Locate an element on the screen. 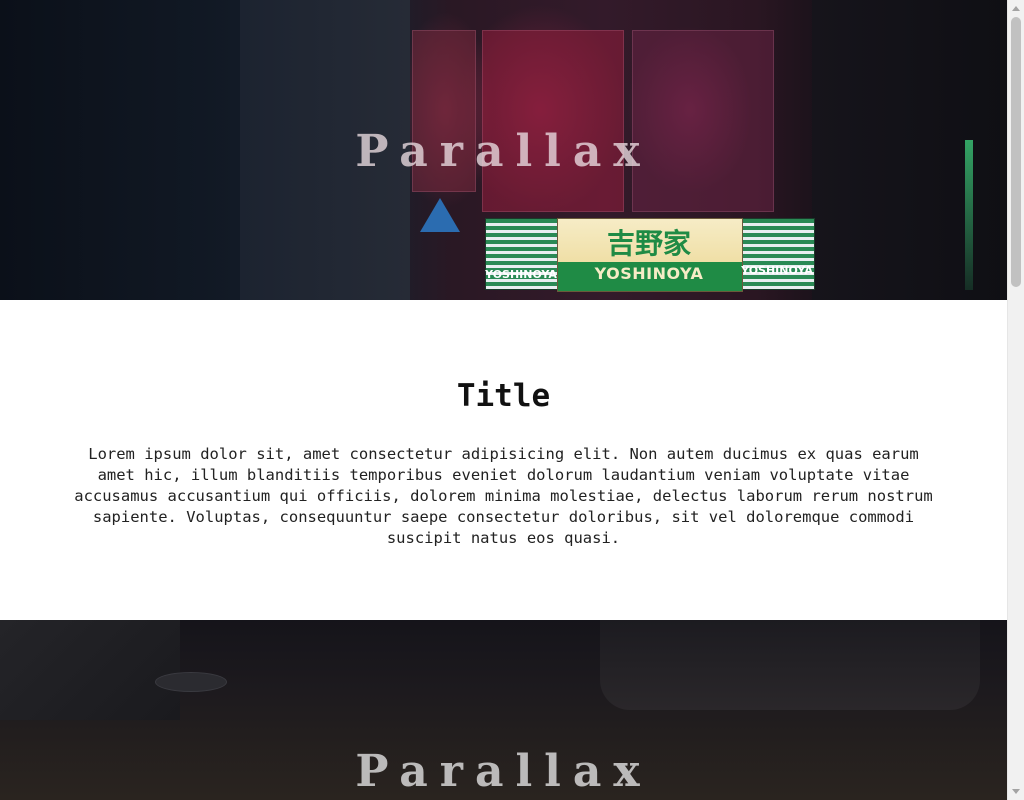 This screenshot has height=800, width=1024. scrollbar-thumb is located at coordinates (1016, 152).